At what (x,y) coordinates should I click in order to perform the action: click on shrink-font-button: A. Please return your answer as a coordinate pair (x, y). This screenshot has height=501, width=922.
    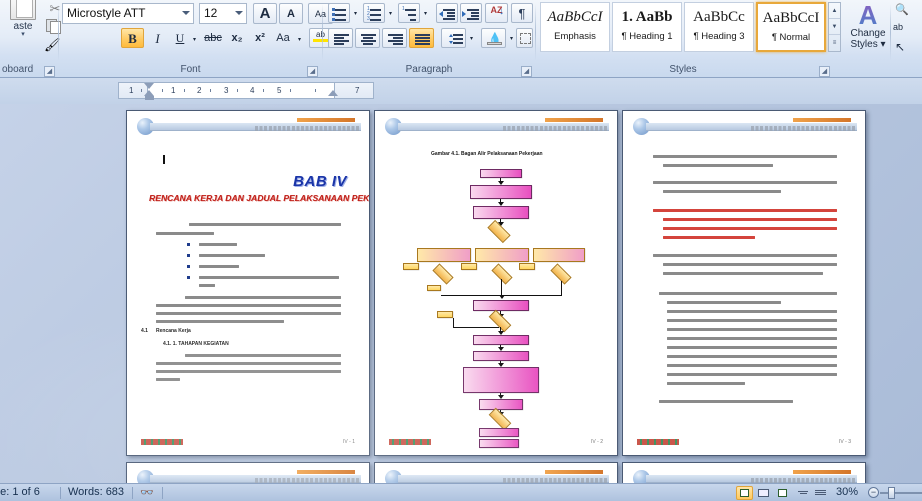
    Looking at the image, I should click on (291, 13).